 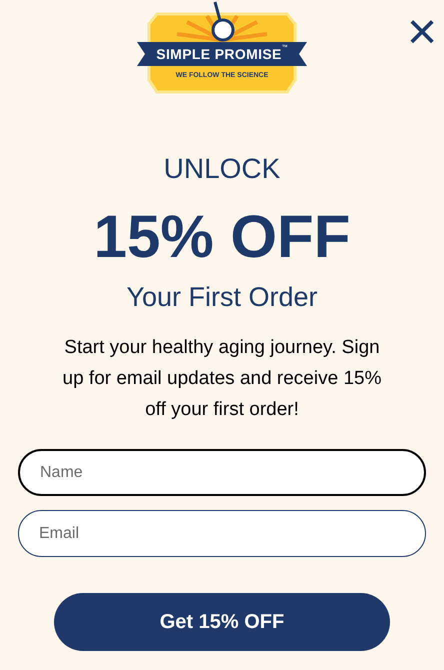 I want to click on offer-heading: 15% OFF, so click(x=222, y=237).